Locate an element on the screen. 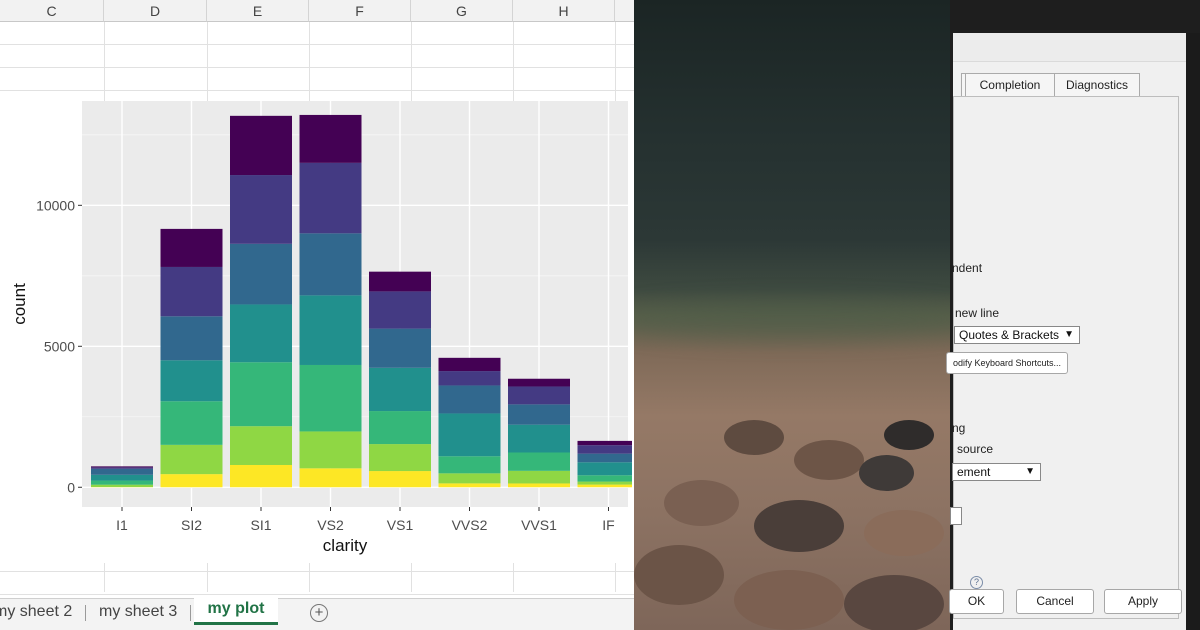 The image size is (1200, 630). plus-circle-icon: + is located at coordinates (319, 613).